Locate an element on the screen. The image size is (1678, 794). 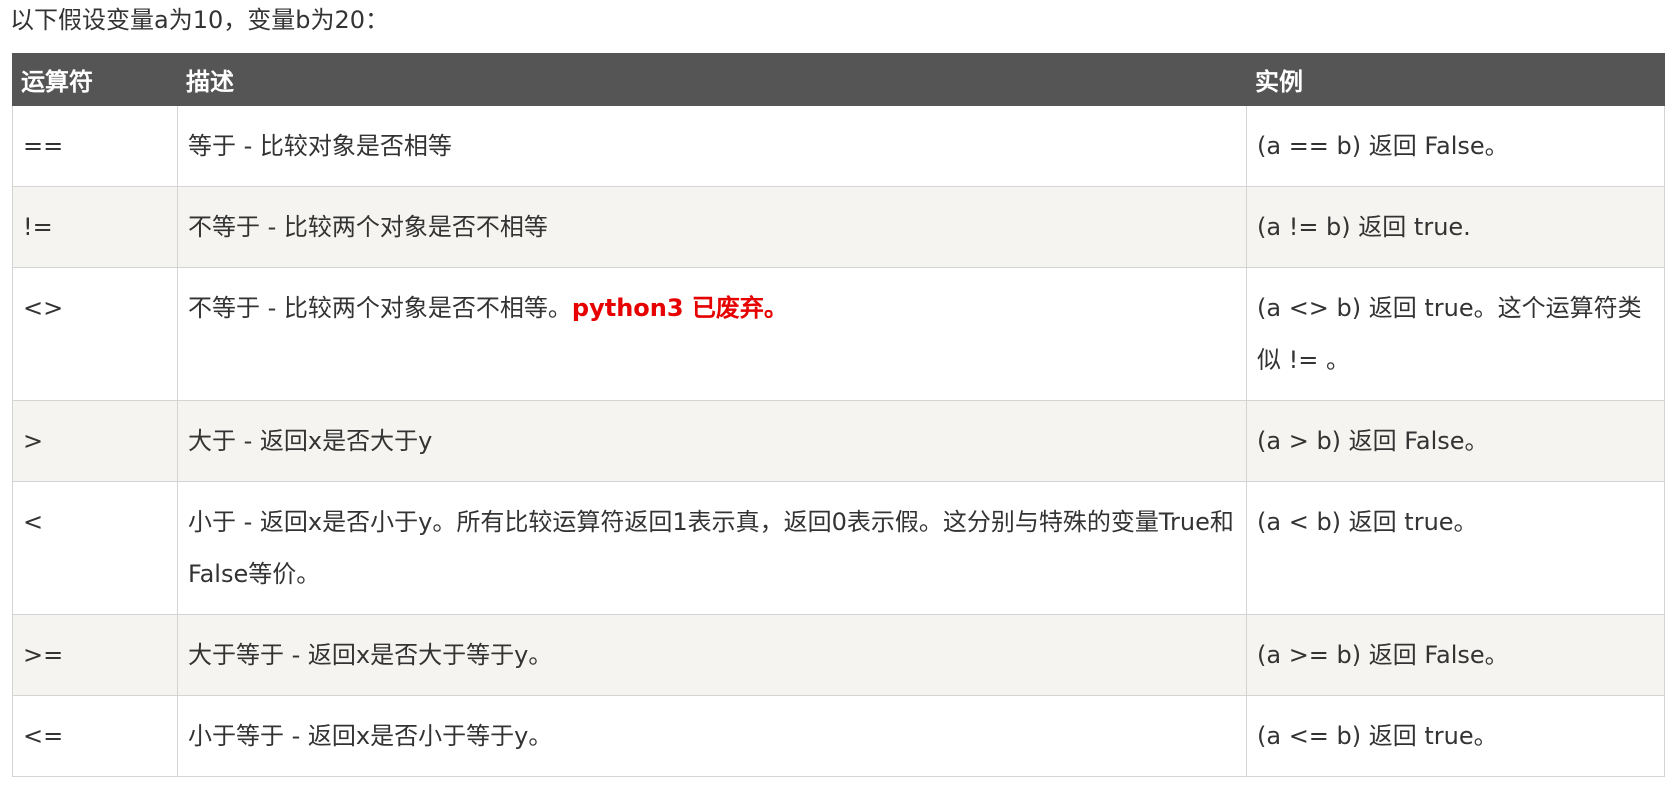
description-text: 大于等于 - 返回x是否大于等于y。 is located at coordinates (370, 655).